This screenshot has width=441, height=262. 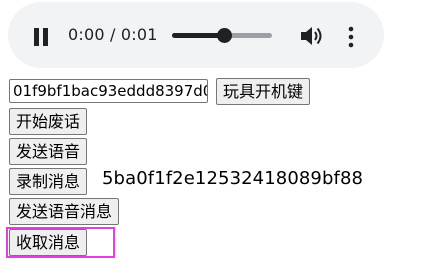 I want to click on timeline-knob, so click(x=224, y=35).